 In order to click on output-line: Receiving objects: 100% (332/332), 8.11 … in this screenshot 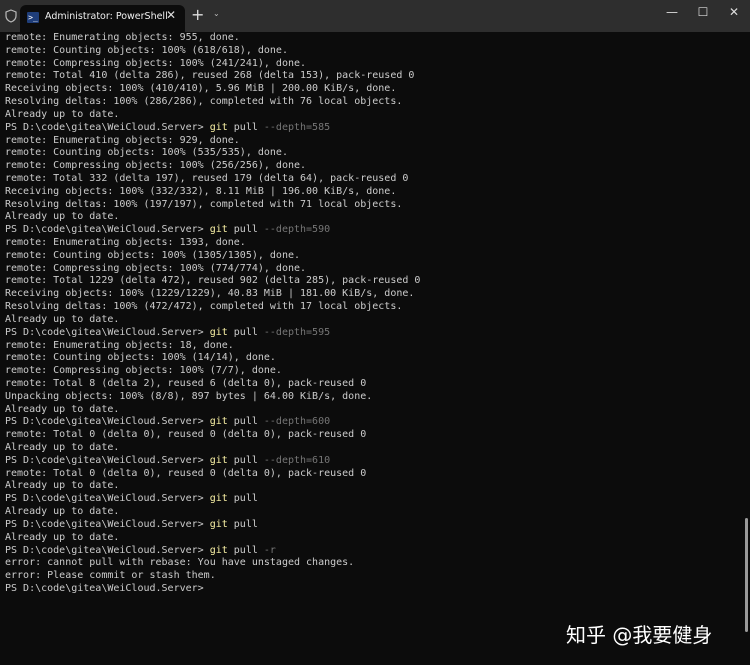, I will do `click(201, 191)`.